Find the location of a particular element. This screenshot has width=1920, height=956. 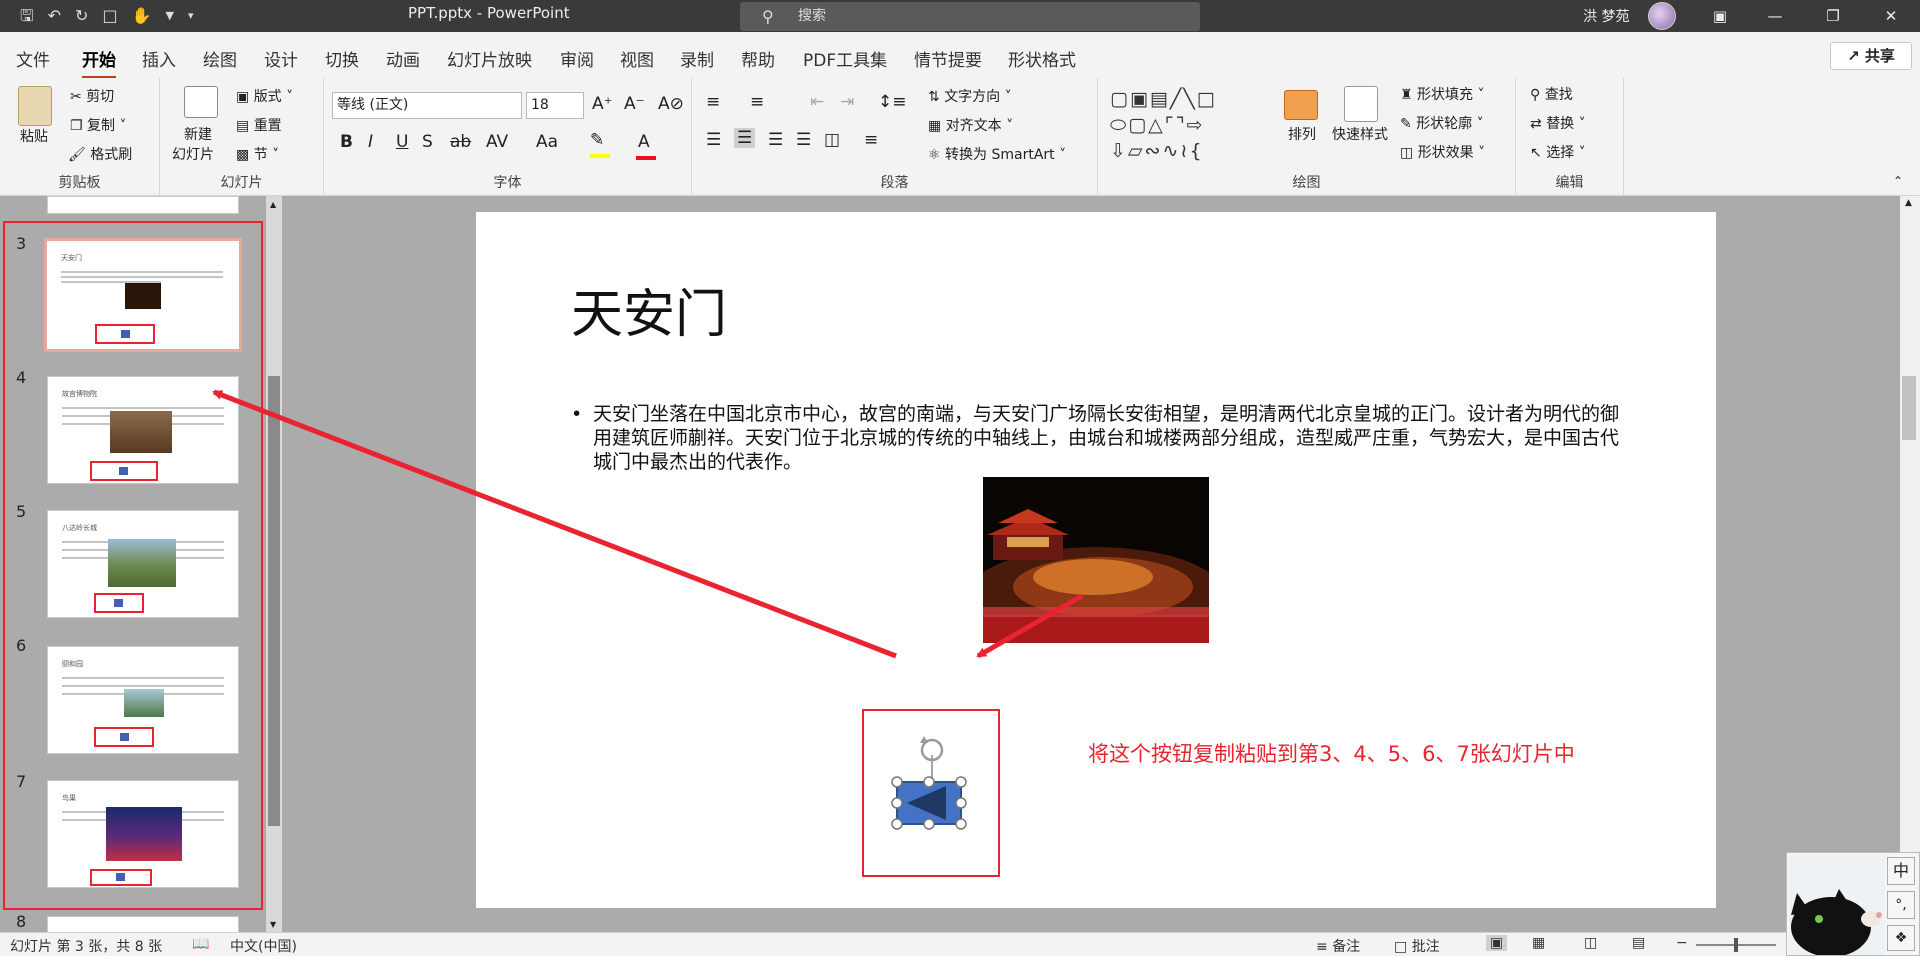

clear-format-icon: A⊘ is located at coordinates (671, 104).